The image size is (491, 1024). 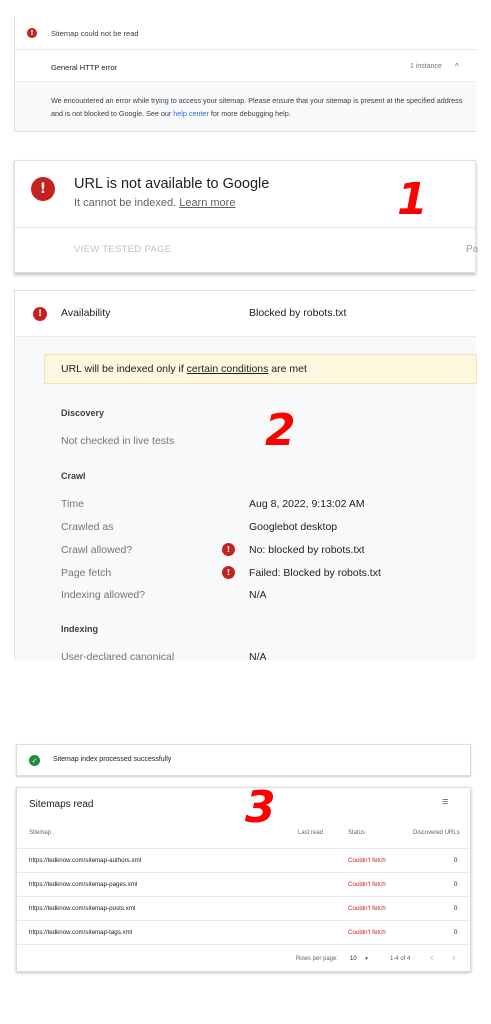 I want to click on sitemap-success-bar: ✓ Sitemap index processed successfully, so click(x=243, y=760).